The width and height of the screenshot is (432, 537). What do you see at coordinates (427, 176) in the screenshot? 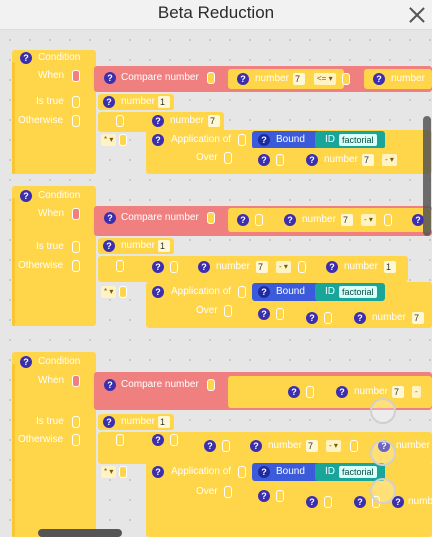
I see `vertical-scrollbar` at bounding box center [427, 176].